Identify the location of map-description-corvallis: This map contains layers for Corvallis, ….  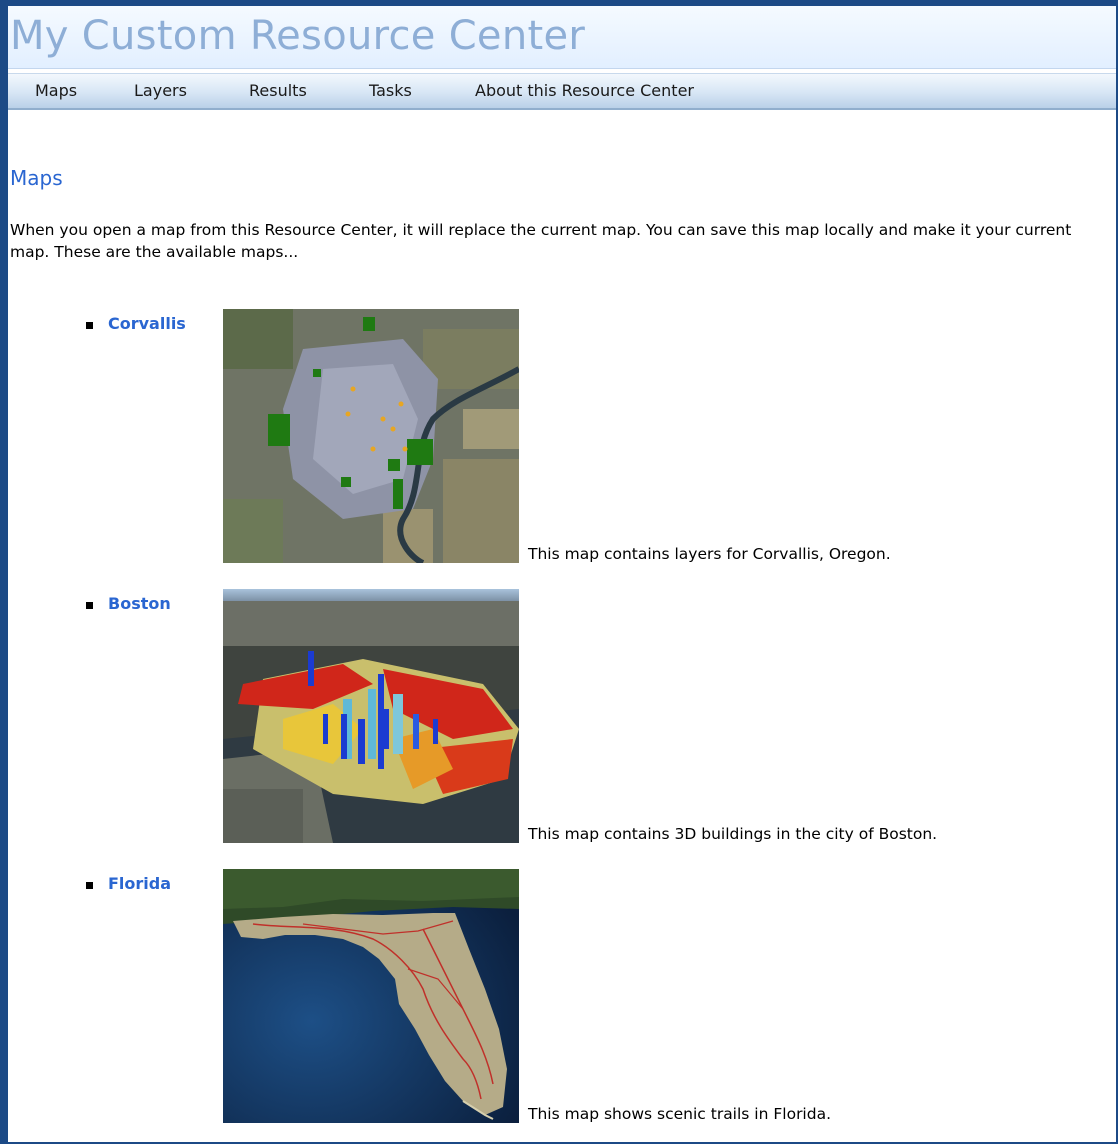
(709, 554).